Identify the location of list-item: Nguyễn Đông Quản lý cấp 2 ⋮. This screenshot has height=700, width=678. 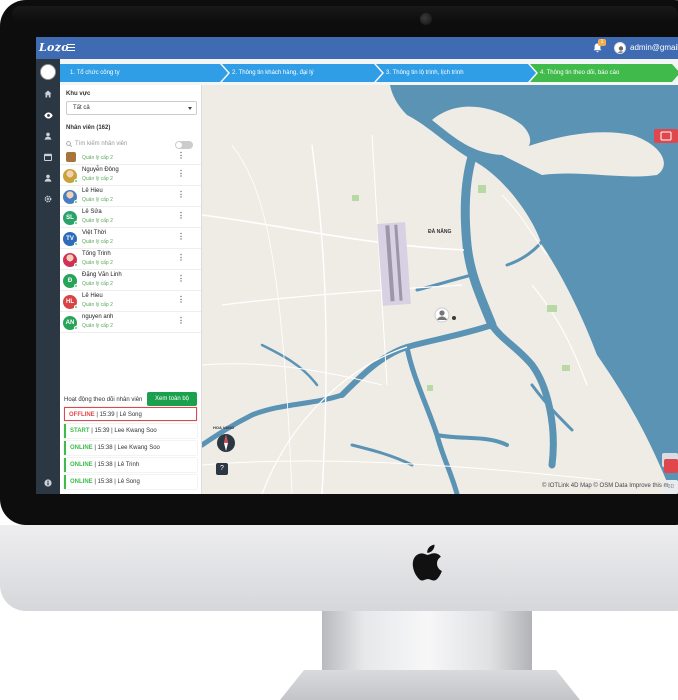
(130, 175).